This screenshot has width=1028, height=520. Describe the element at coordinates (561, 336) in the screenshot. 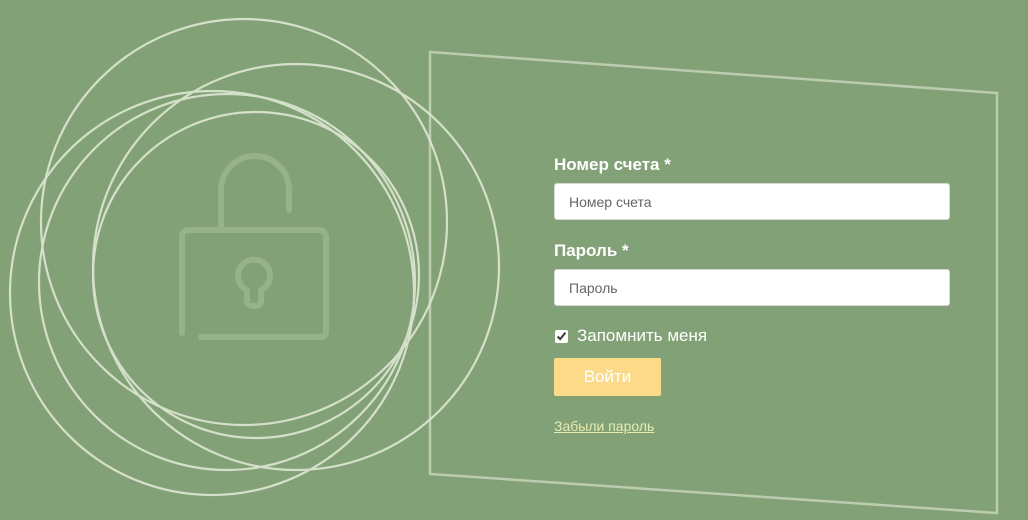

I see `remember-me-checkbox` at that location.